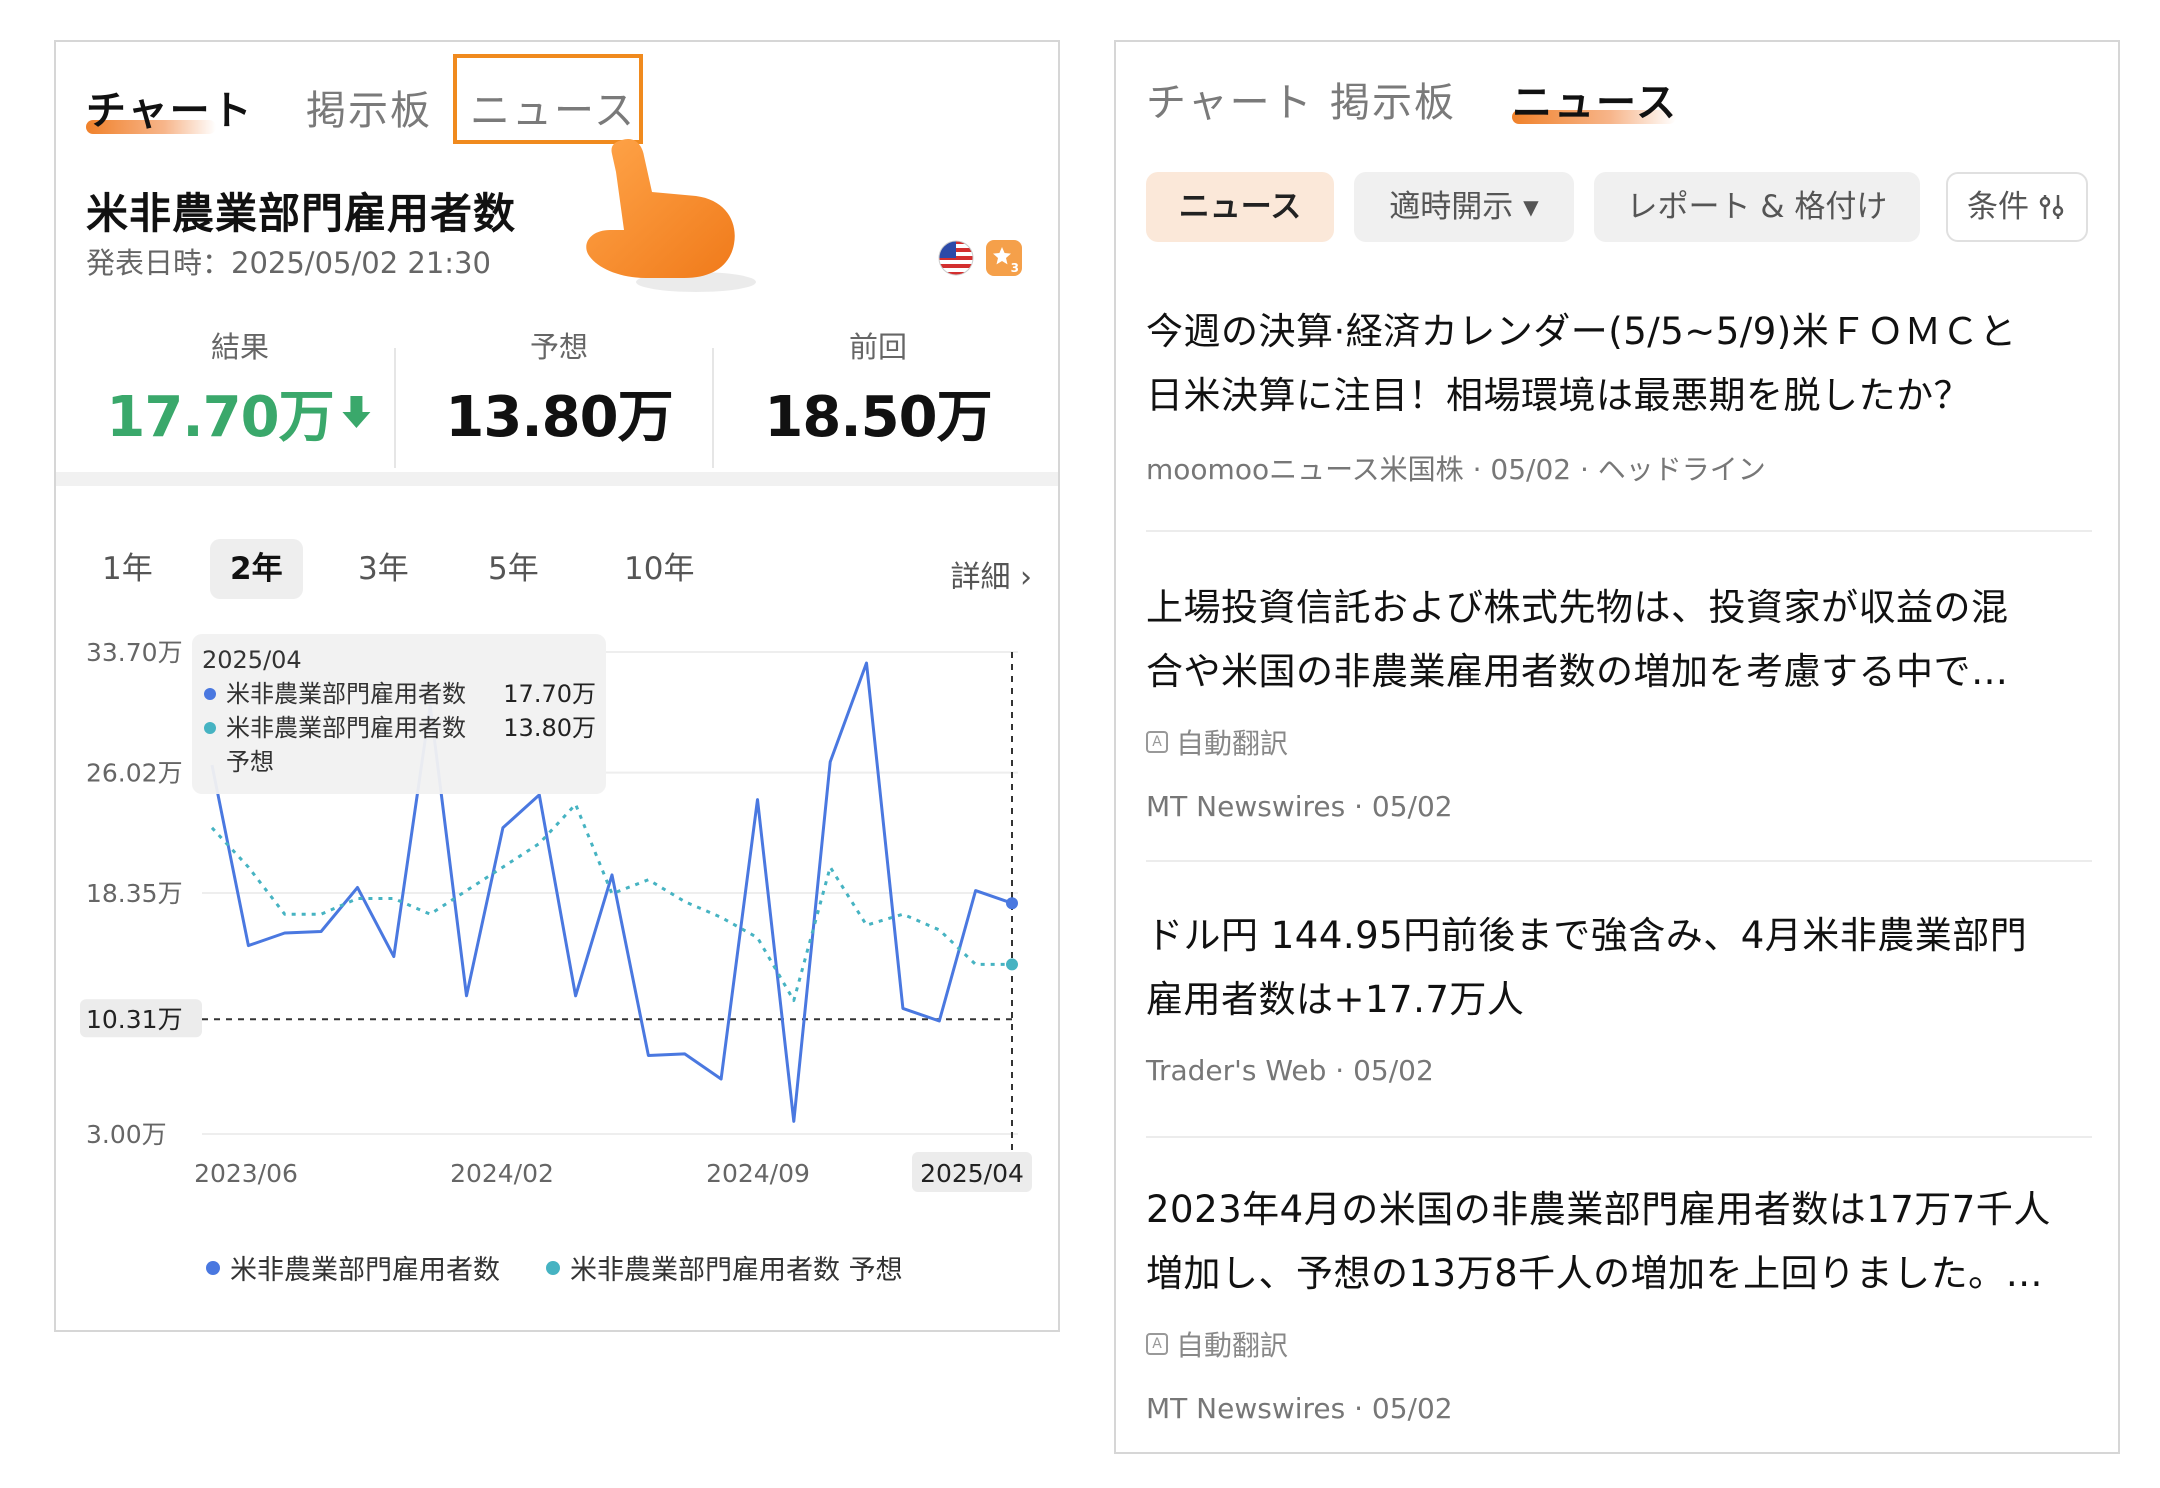  I want to click on y-tick-label: 3.00万, so click(126, 1134).